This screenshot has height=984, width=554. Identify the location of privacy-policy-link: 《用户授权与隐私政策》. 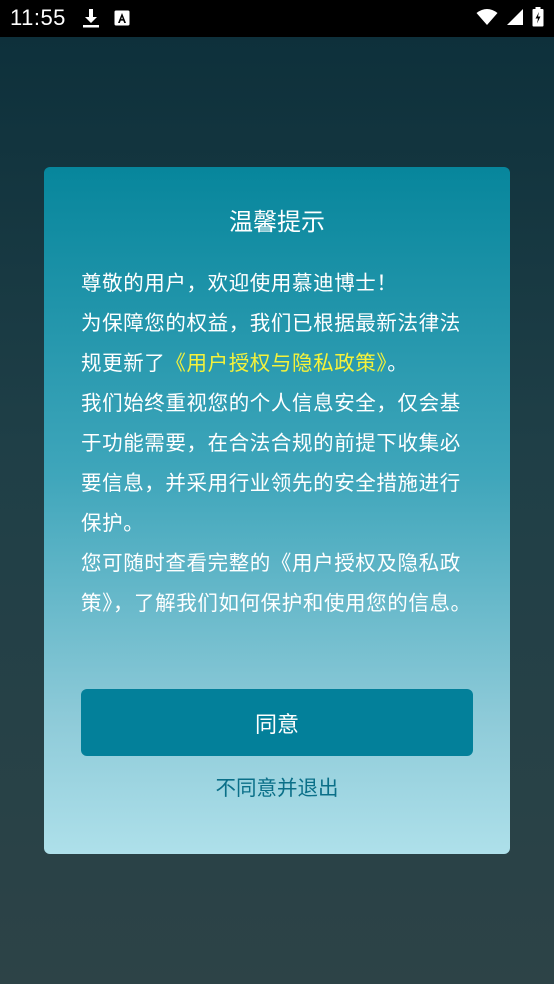
(276, 363).